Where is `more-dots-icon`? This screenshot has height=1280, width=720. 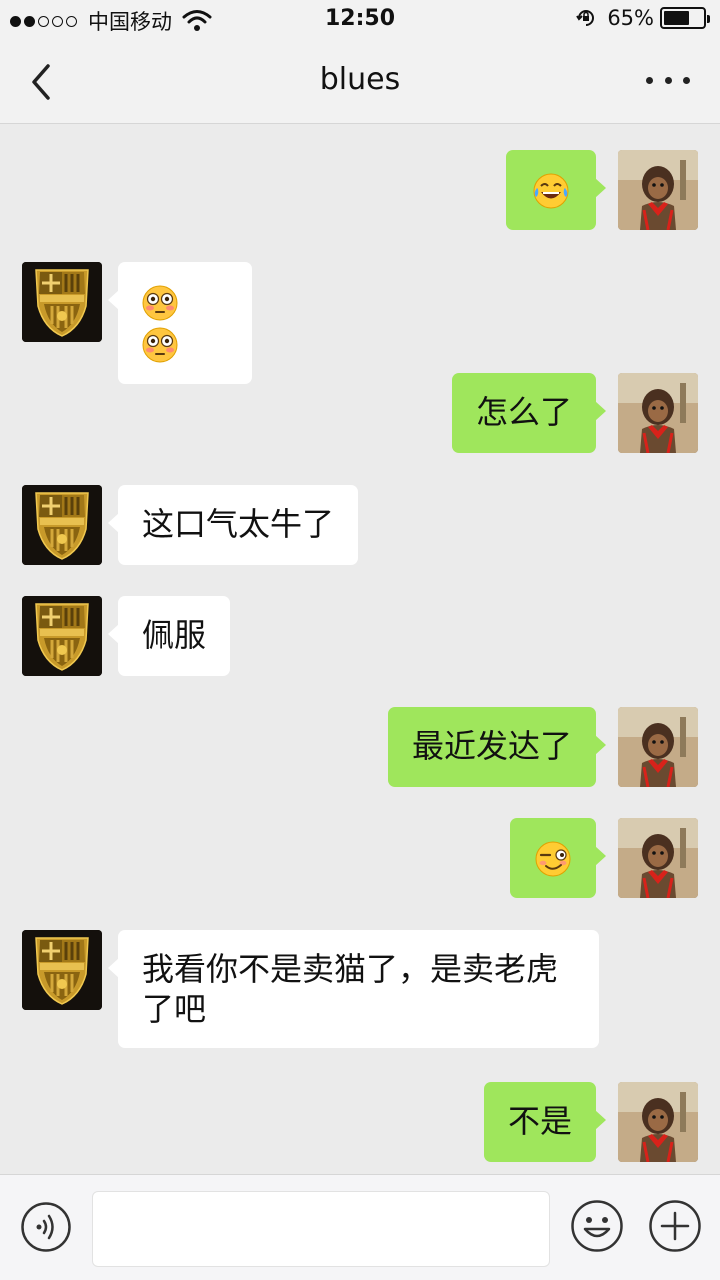 more-dots-icon is located at coordinates (668, 80).